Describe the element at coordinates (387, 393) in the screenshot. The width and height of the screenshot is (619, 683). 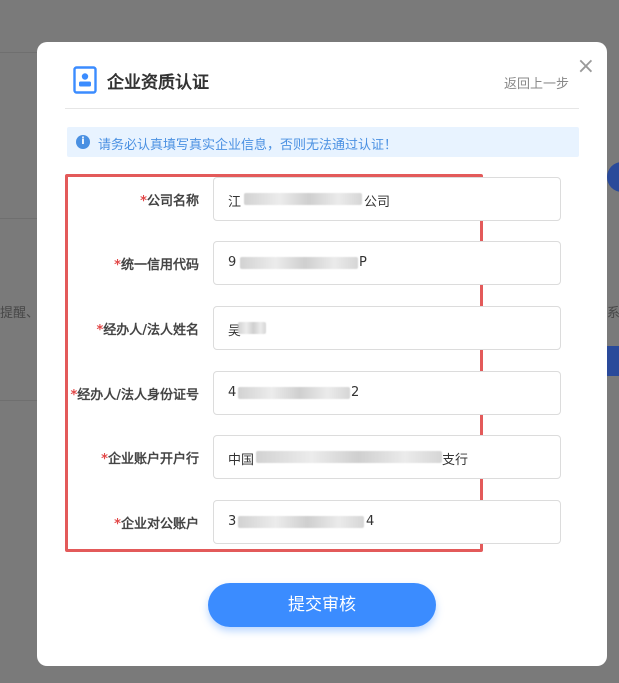
I see `handler-id-field: 4 2` at that location.